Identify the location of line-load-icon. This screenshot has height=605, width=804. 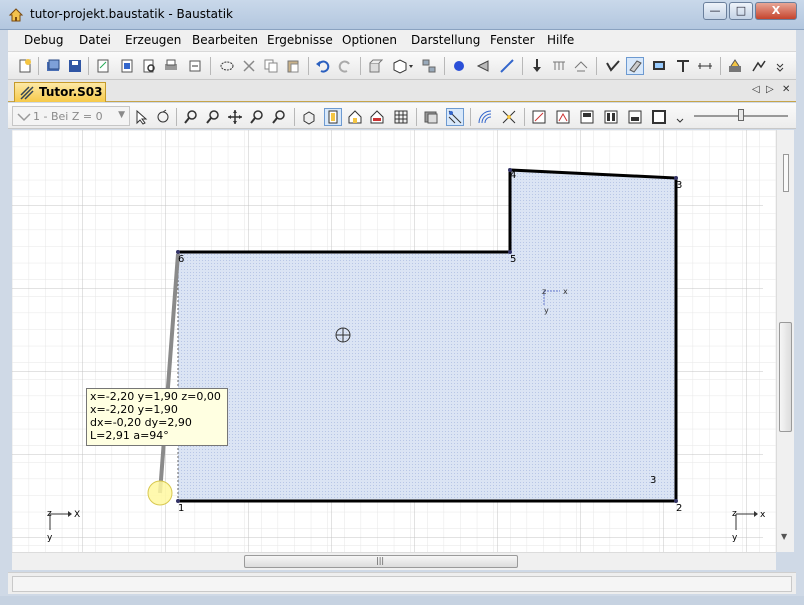
(559, 66).